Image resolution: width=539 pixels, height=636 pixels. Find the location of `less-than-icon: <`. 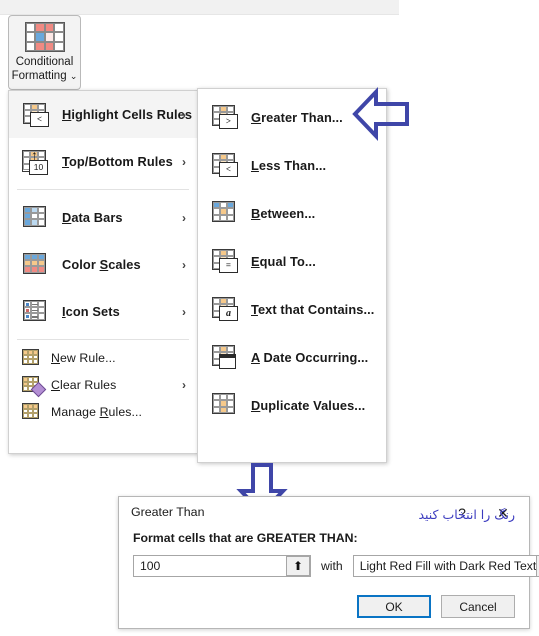

less-than-icon: < is located at coordinates (225, 165).